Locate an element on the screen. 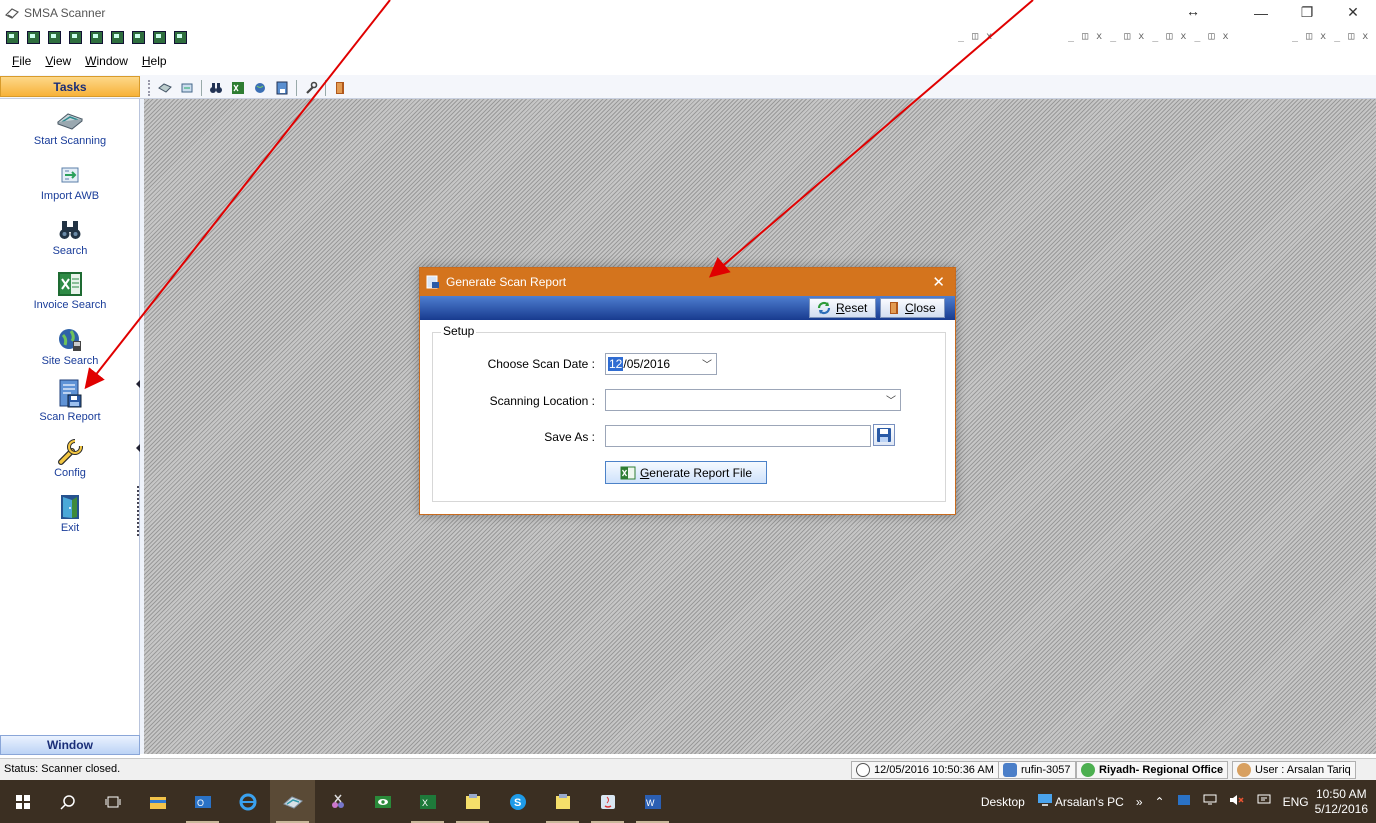  task-invoice-search: Invoice Search is located at coordinates (70, 291).